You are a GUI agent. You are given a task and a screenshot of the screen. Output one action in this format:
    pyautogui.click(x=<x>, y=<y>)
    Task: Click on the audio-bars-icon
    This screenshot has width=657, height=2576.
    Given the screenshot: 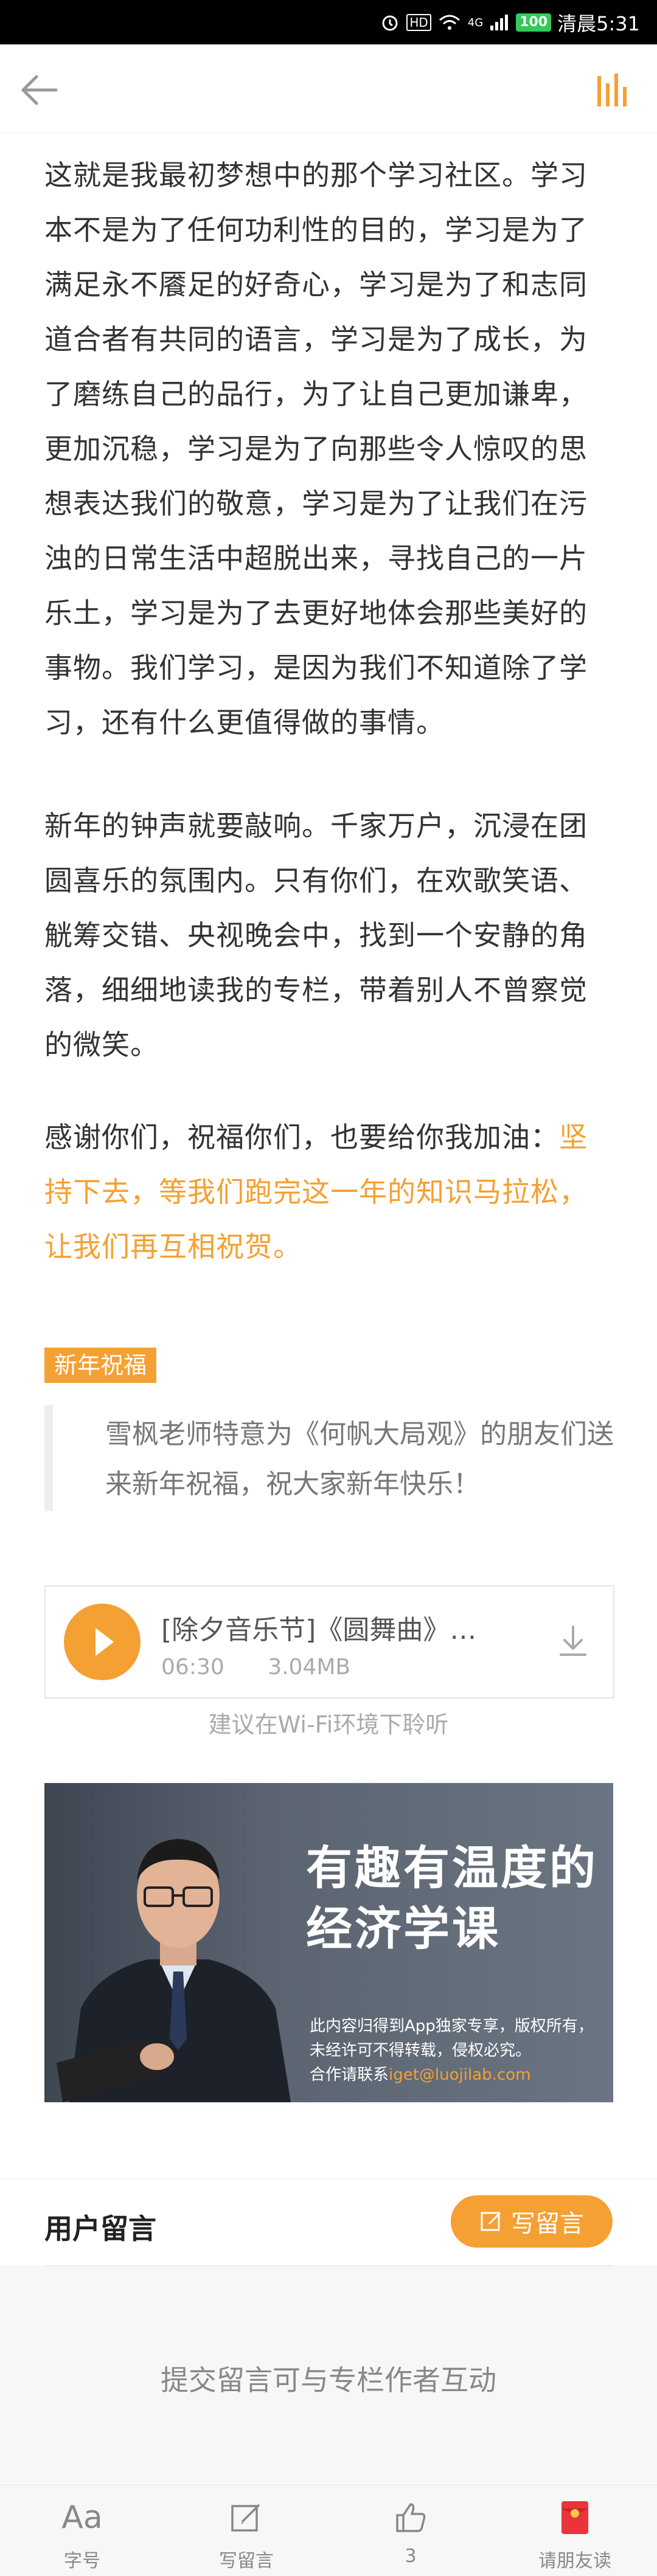 What is the action you would take?
    pyautogui.click(x=614, y=89)
    